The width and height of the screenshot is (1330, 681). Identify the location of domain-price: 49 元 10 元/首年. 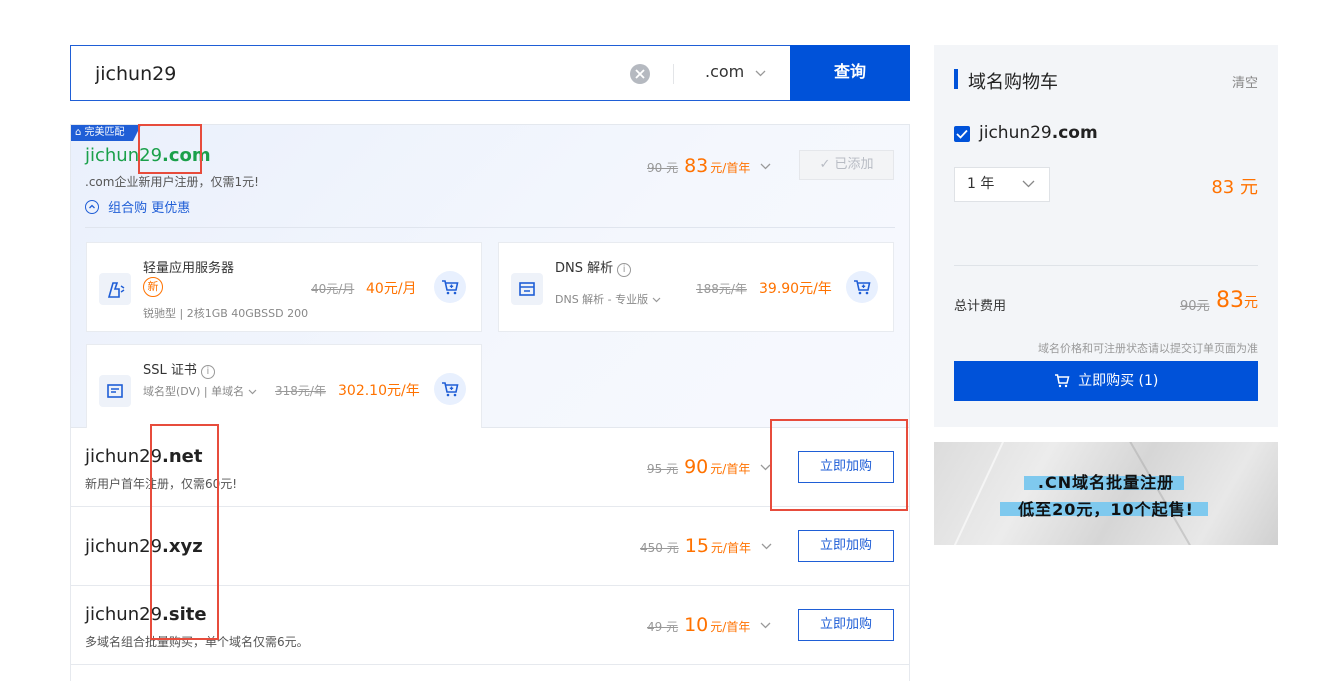
(709, 625).